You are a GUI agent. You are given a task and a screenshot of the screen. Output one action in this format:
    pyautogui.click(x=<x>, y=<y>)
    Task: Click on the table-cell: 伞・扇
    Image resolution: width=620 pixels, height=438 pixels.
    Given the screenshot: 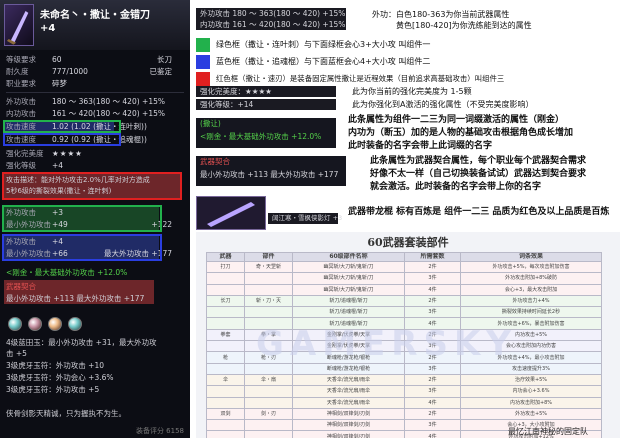 What is the action you would take?
    pyautogui.click(x=268, y=380)
    